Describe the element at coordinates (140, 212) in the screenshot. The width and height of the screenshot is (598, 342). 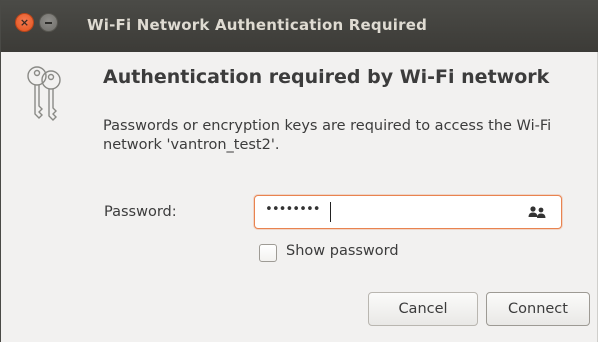
I see `password-label: Password:` at that location.